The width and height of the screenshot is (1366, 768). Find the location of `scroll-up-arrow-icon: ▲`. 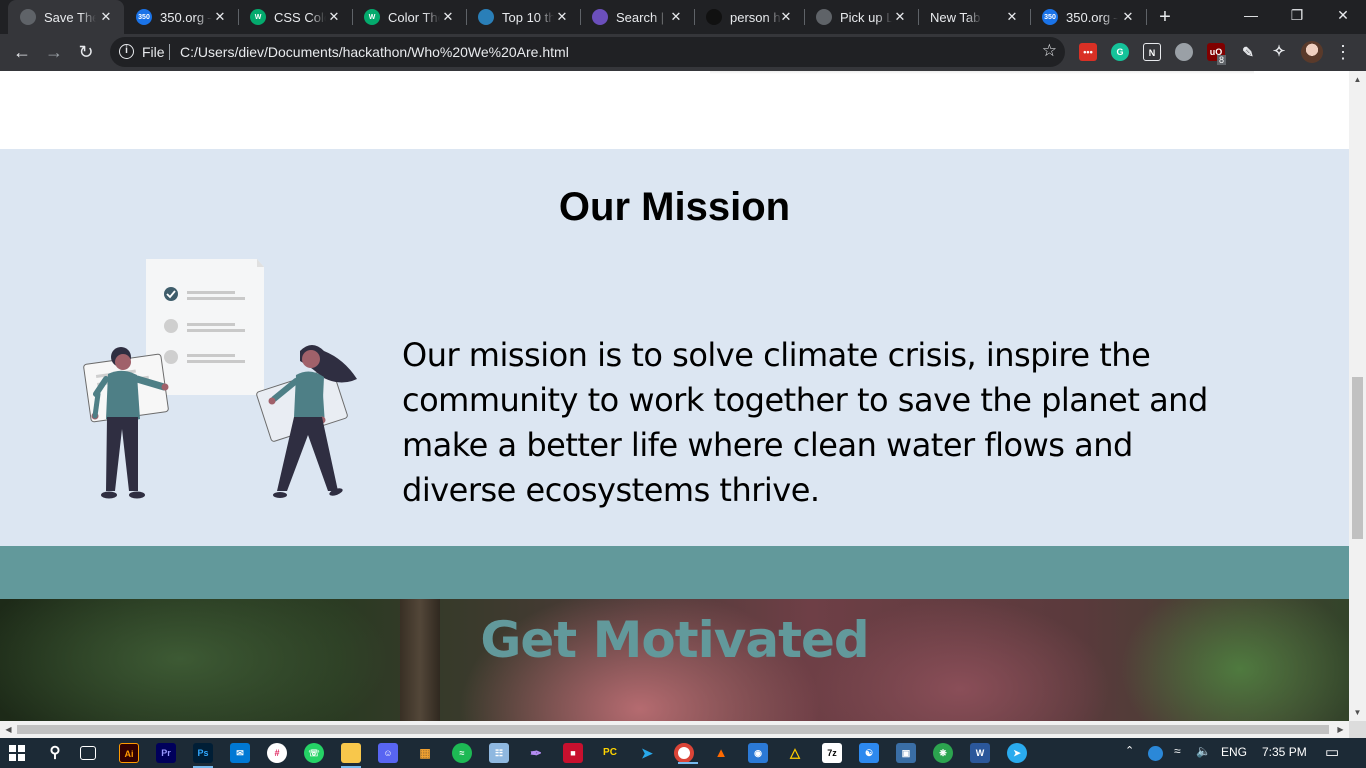

scroll-up-arrow-icon: ▲ is located at coordinates (1357, 79).